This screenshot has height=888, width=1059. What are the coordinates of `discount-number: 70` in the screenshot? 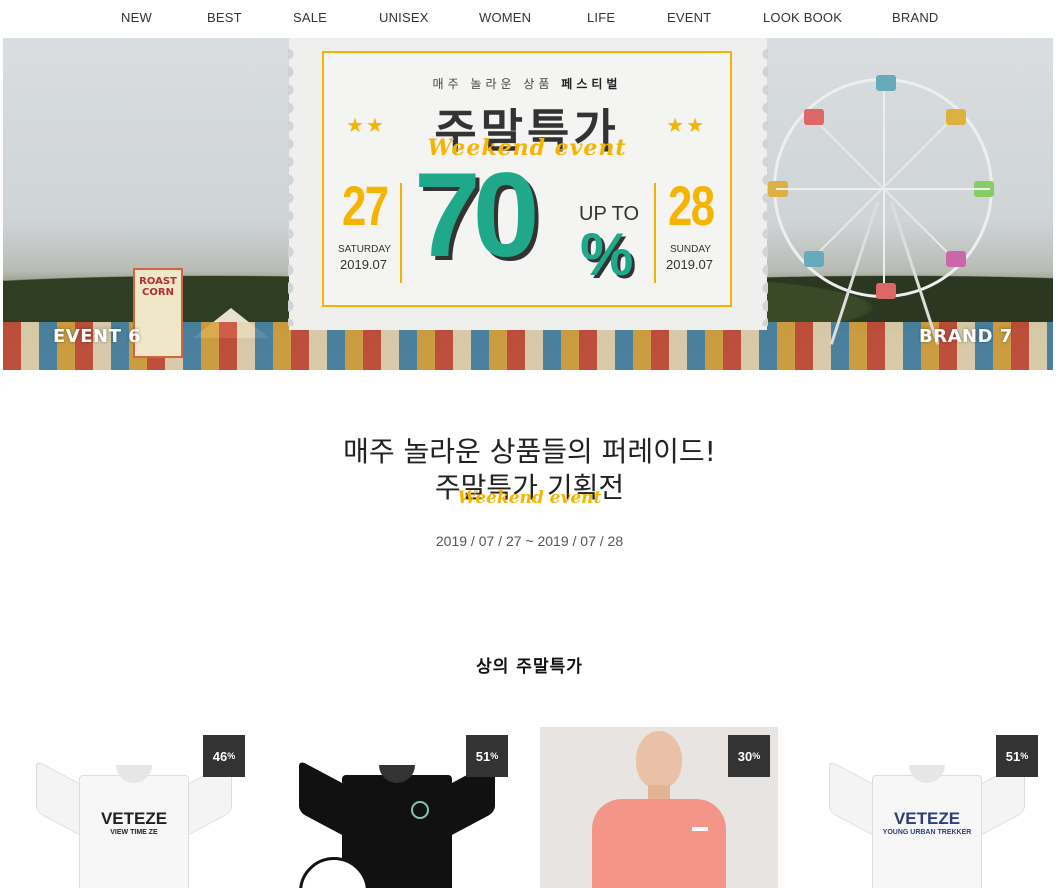 It's located at (477, 215).